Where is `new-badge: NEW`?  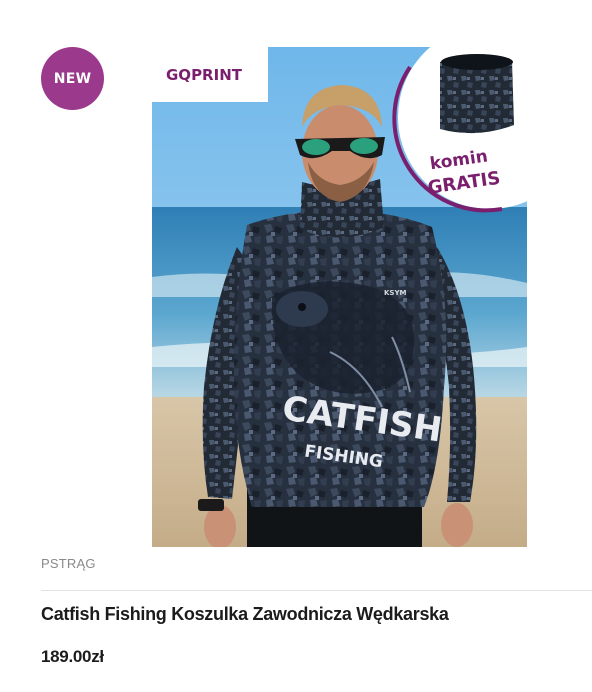
new-badge: NEW is located at coordinates (72, 78).